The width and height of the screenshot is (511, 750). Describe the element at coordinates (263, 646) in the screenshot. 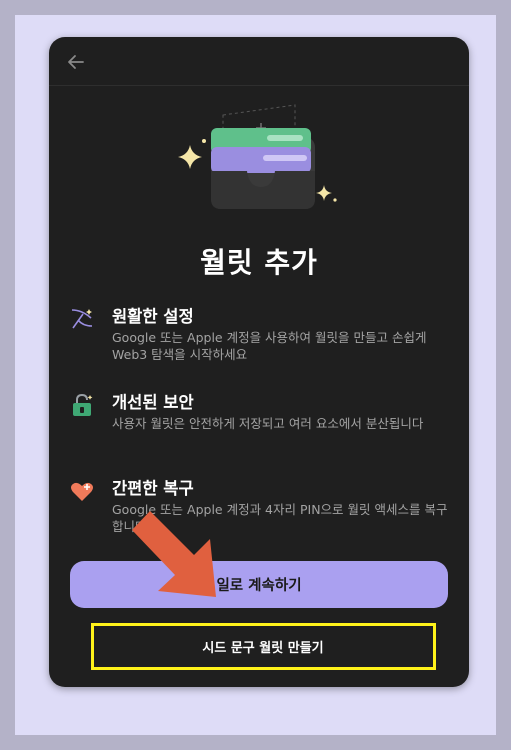

I see `create-seed-phrase-wallet-button: 시드 문구 월릿 만들기` at that location.